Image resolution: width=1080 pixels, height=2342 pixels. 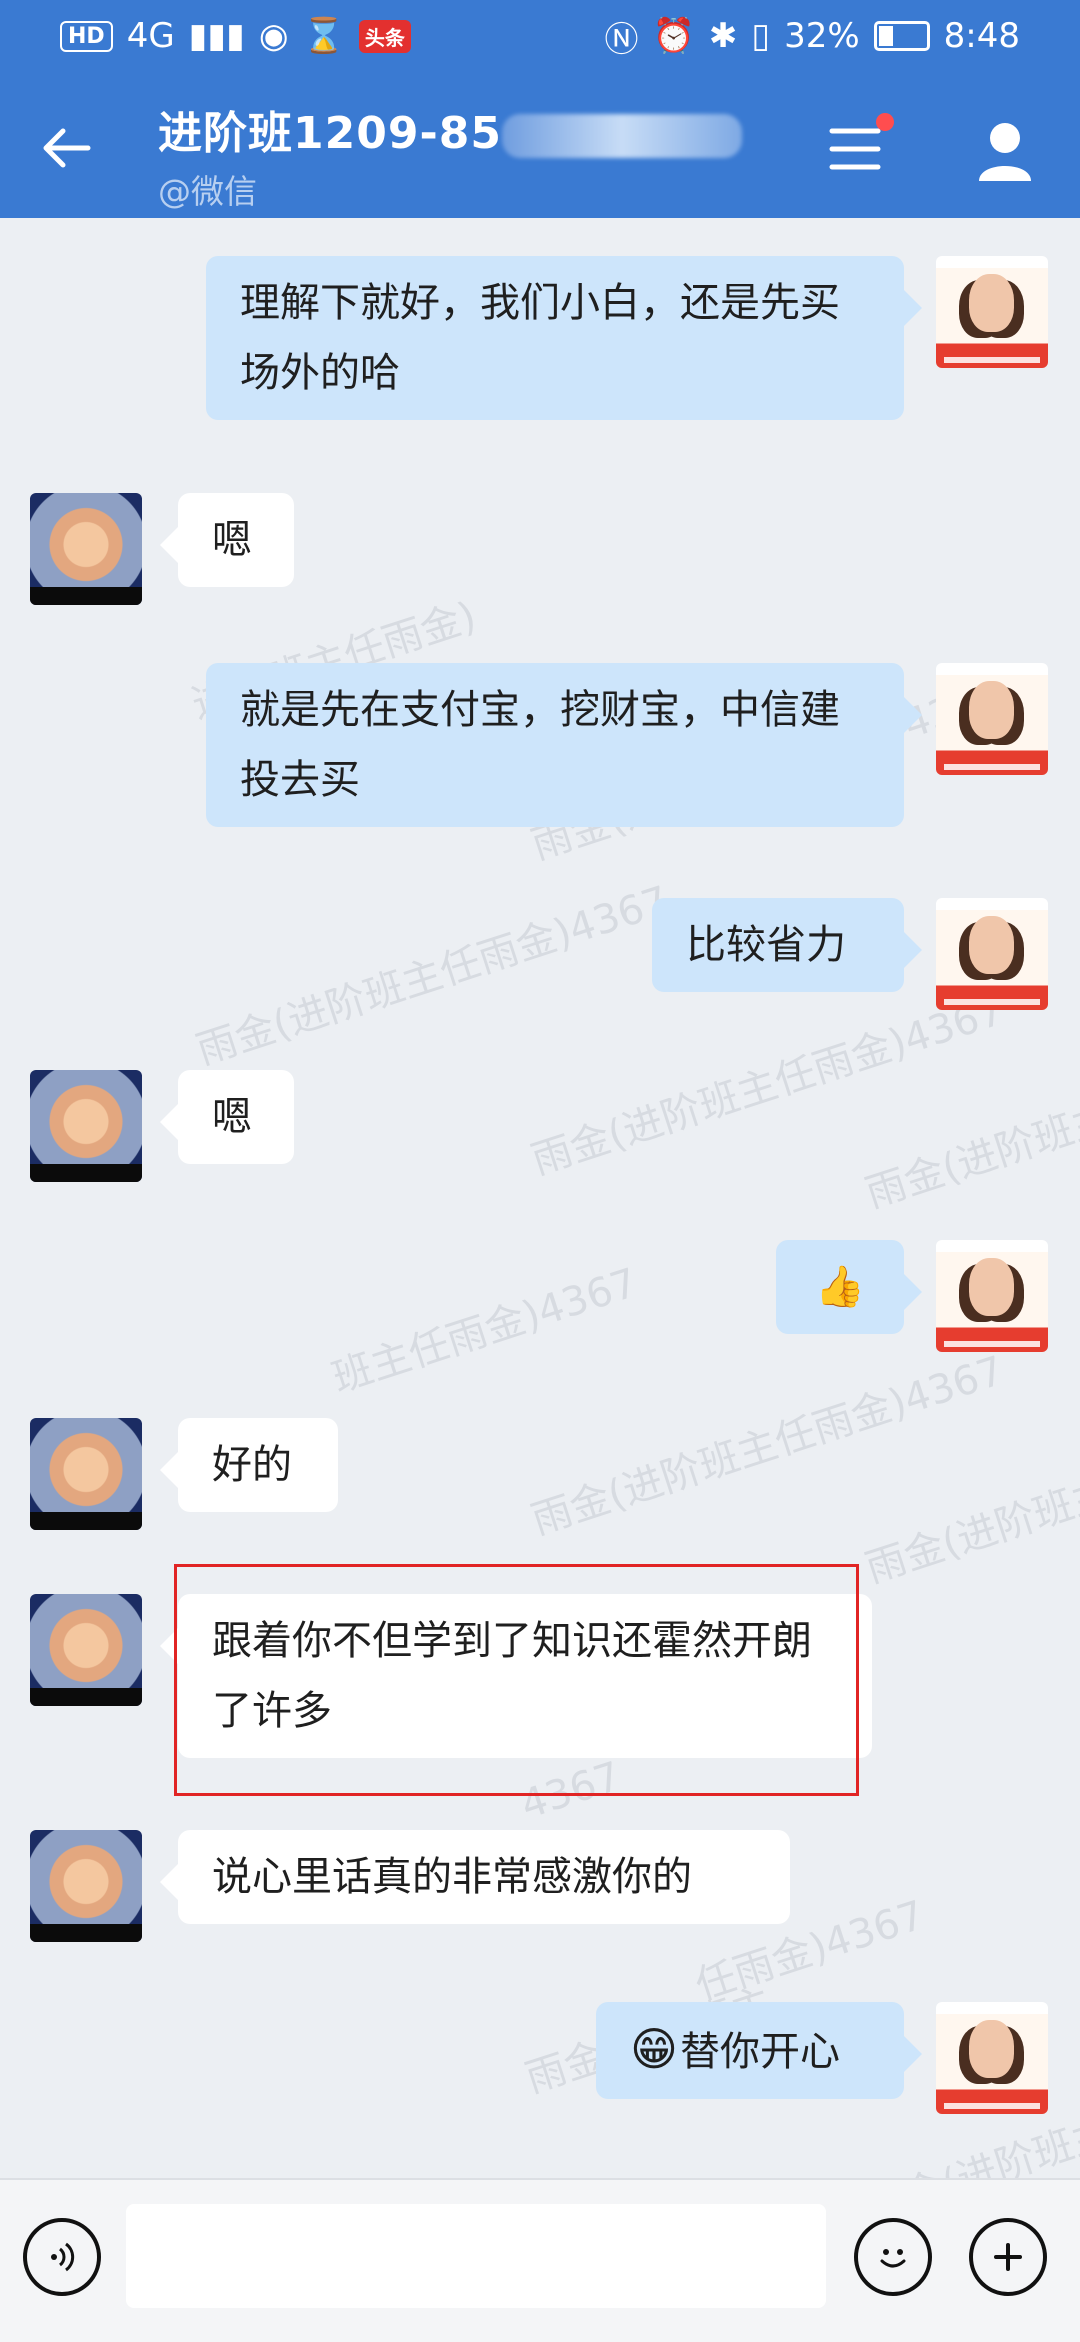 I want to click on redacted-title, so click(x=621, y=136).